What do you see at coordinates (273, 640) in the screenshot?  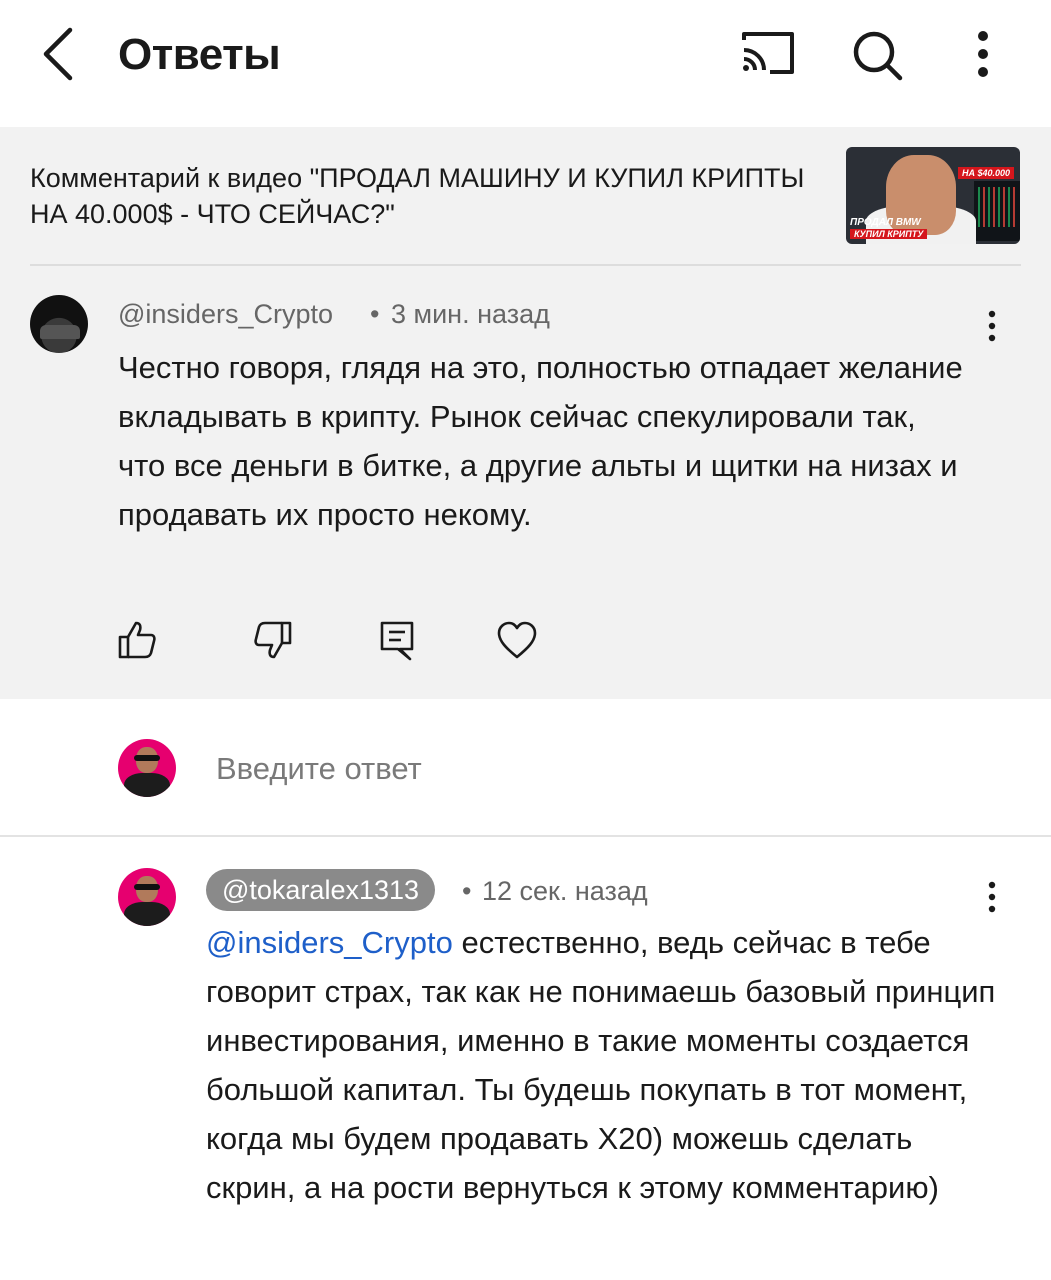 I see `dislike-icon` at bounding box center [273, 640].